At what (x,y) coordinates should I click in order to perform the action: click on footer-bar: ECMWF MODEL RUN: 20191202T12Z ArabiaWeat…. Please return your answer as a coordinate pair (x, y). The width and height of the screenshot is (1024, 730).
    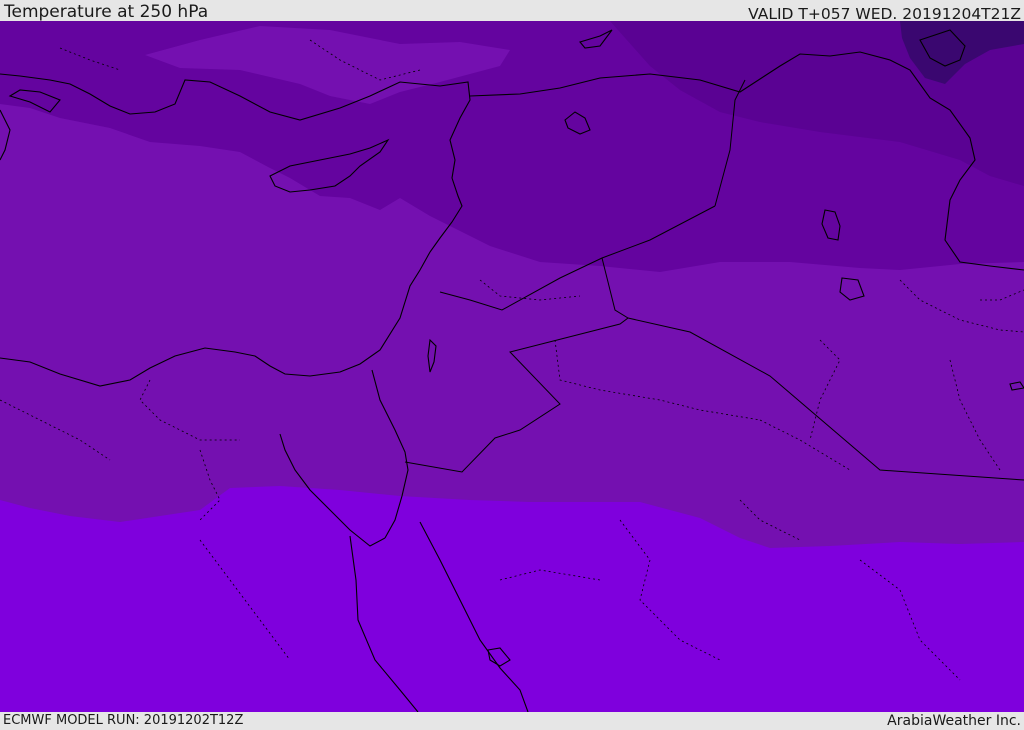
    Looking at the image, I should click on (512, 720).